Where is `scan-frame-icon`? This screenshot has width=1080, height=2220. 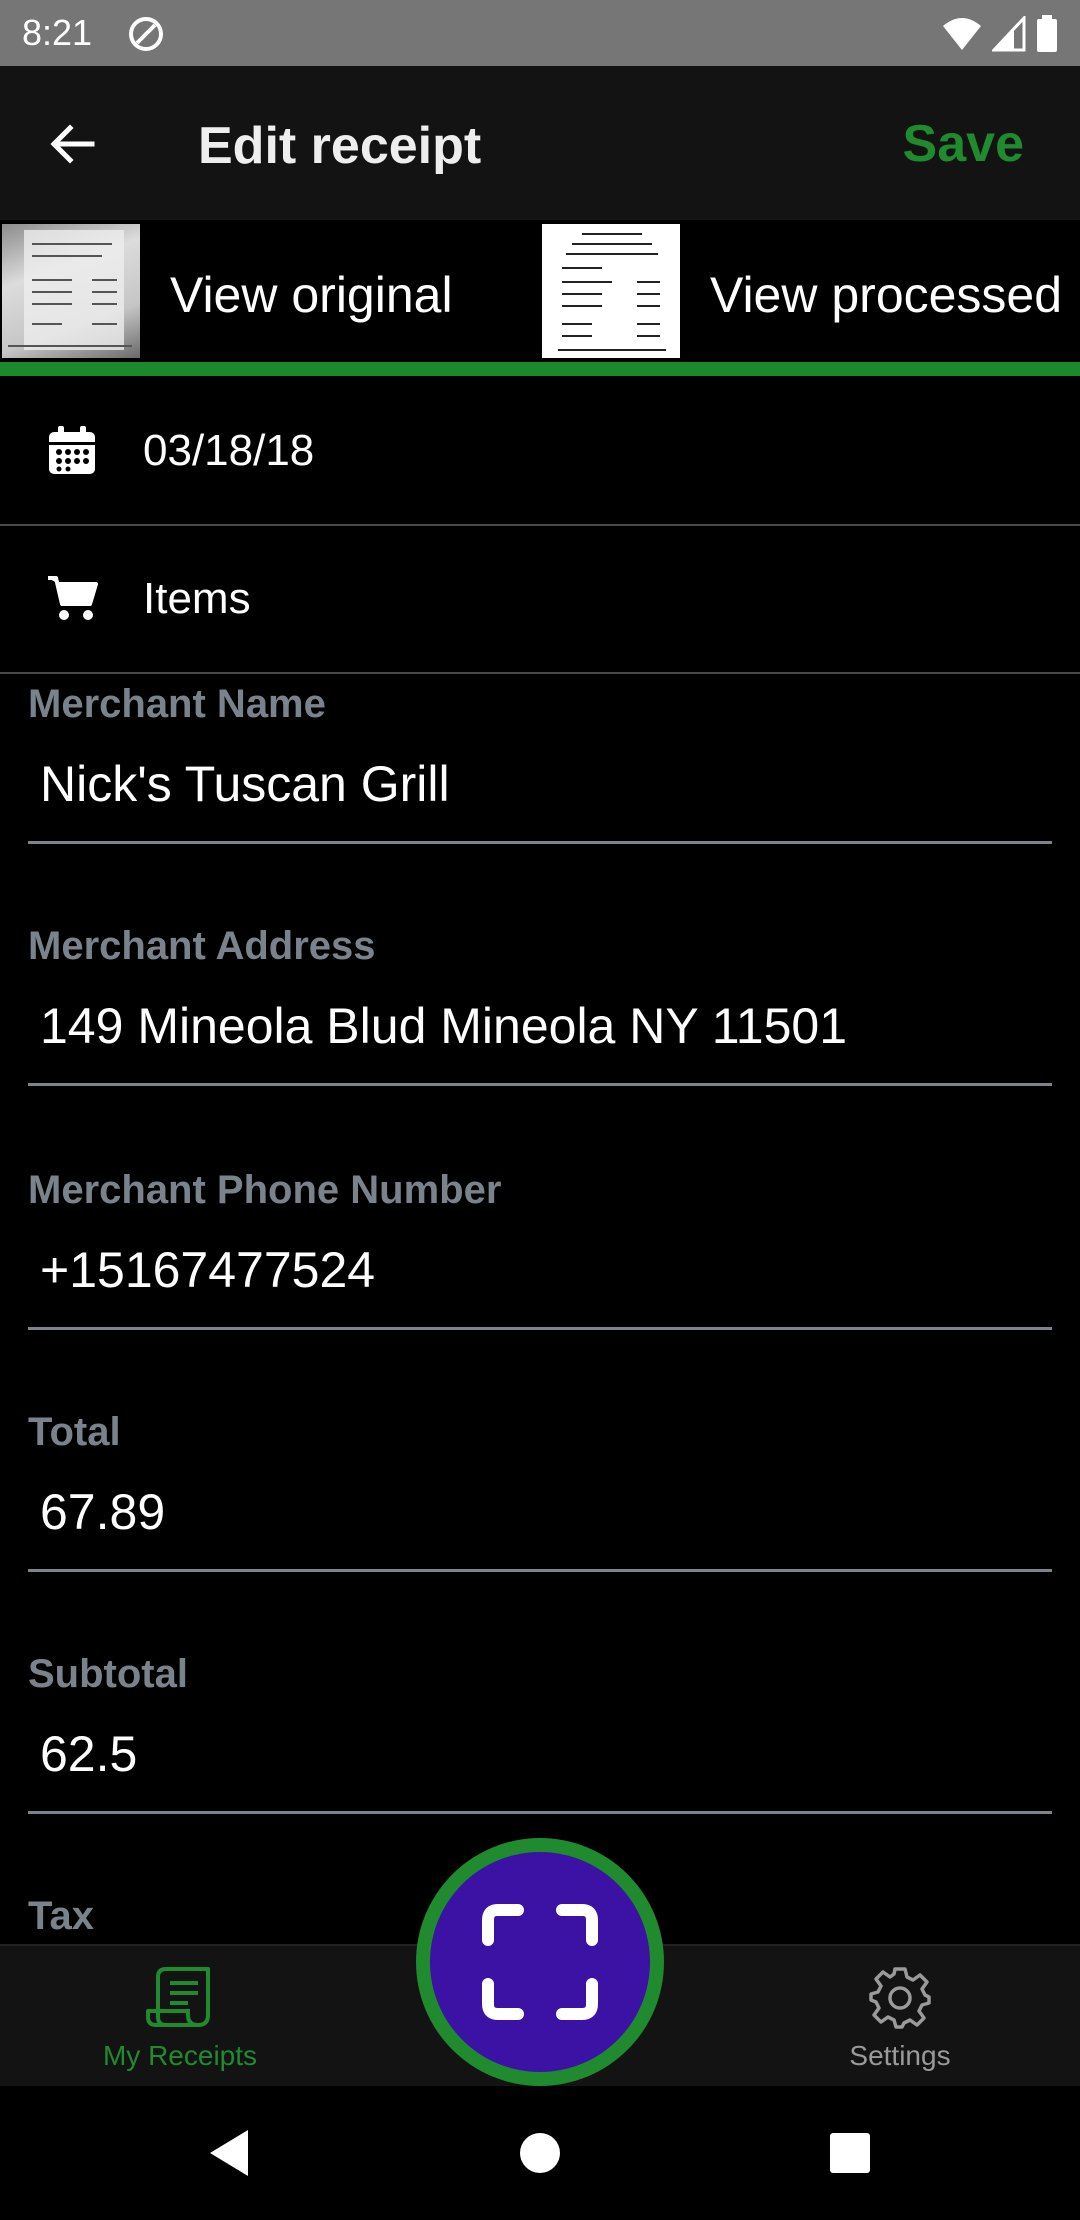 scan-frame-icon is located at coordinates (540, 1962).